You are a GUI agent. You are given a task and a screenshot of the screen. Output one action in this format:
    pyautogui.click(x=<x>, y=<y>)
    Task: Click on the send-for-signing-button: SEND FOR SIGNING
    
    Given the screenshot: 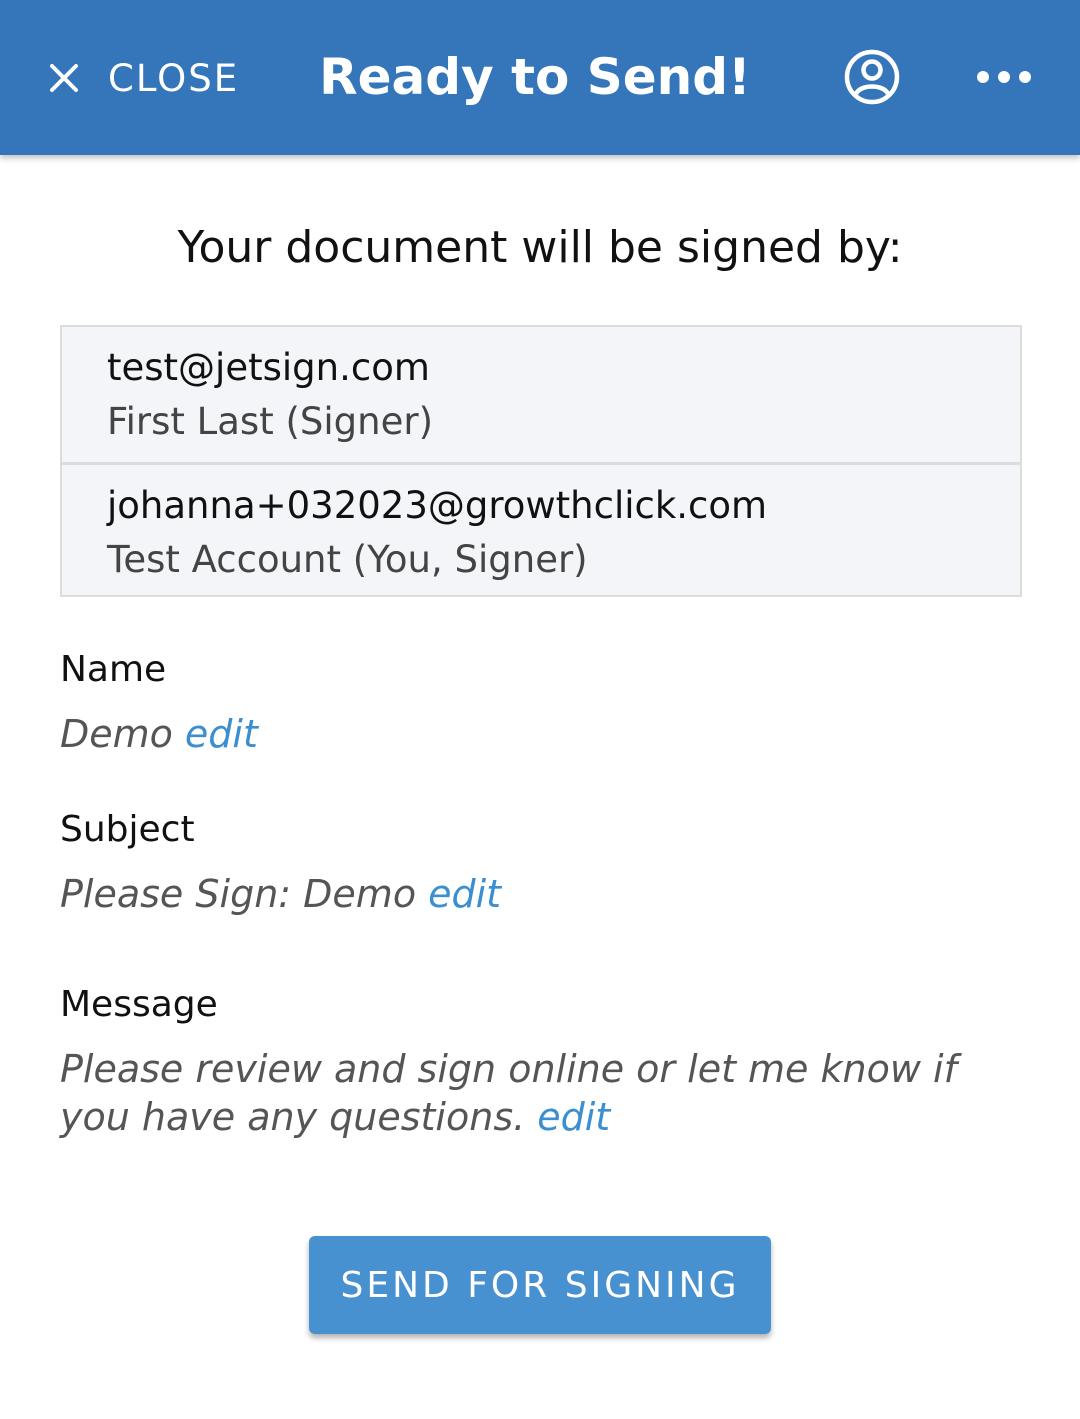 What is the action you would take?
    pyautogui.click(x=540, y=1285)
    